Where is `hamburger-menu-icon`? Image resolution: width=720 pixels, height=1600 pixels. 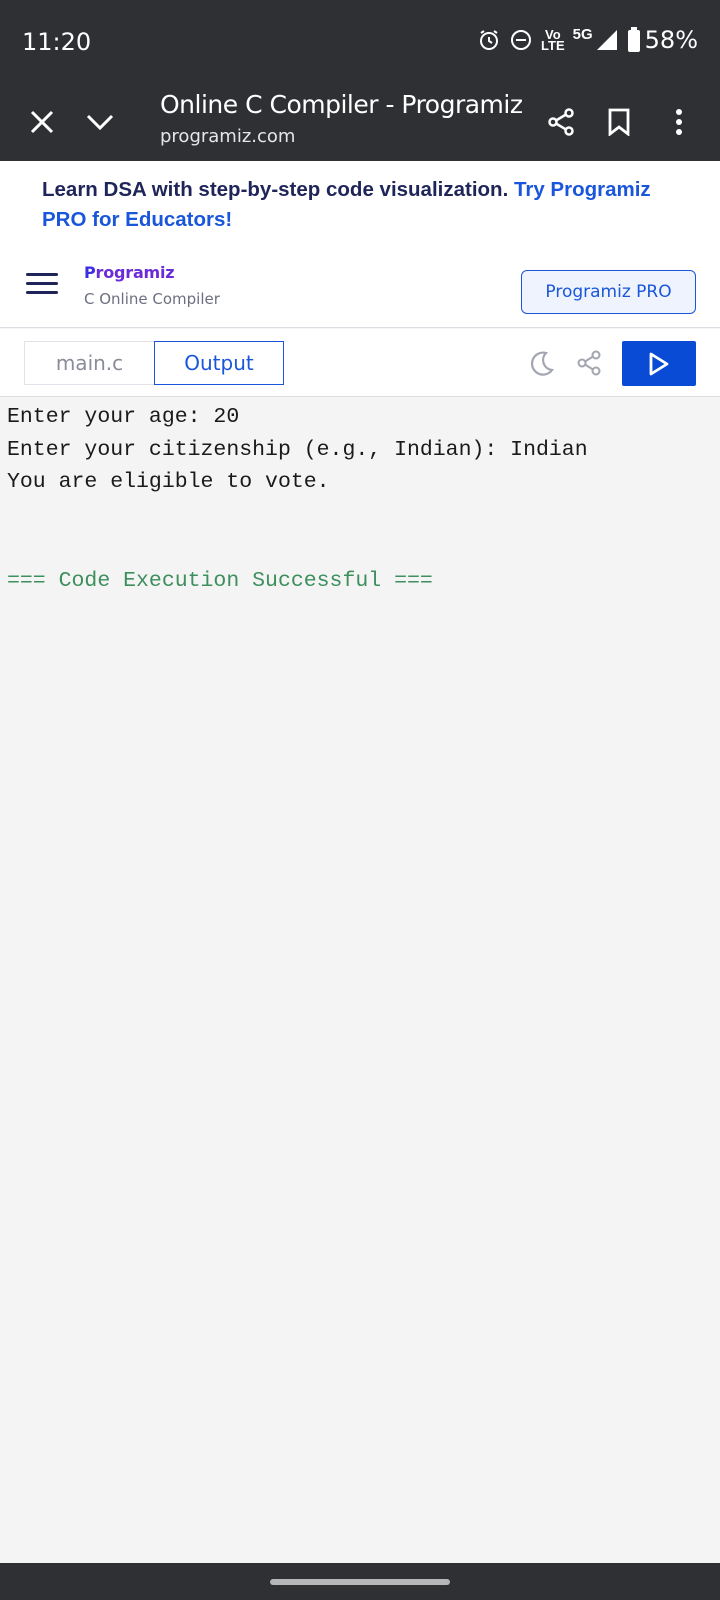
hamburger-menu-icon is located at coordinates (42, 284).